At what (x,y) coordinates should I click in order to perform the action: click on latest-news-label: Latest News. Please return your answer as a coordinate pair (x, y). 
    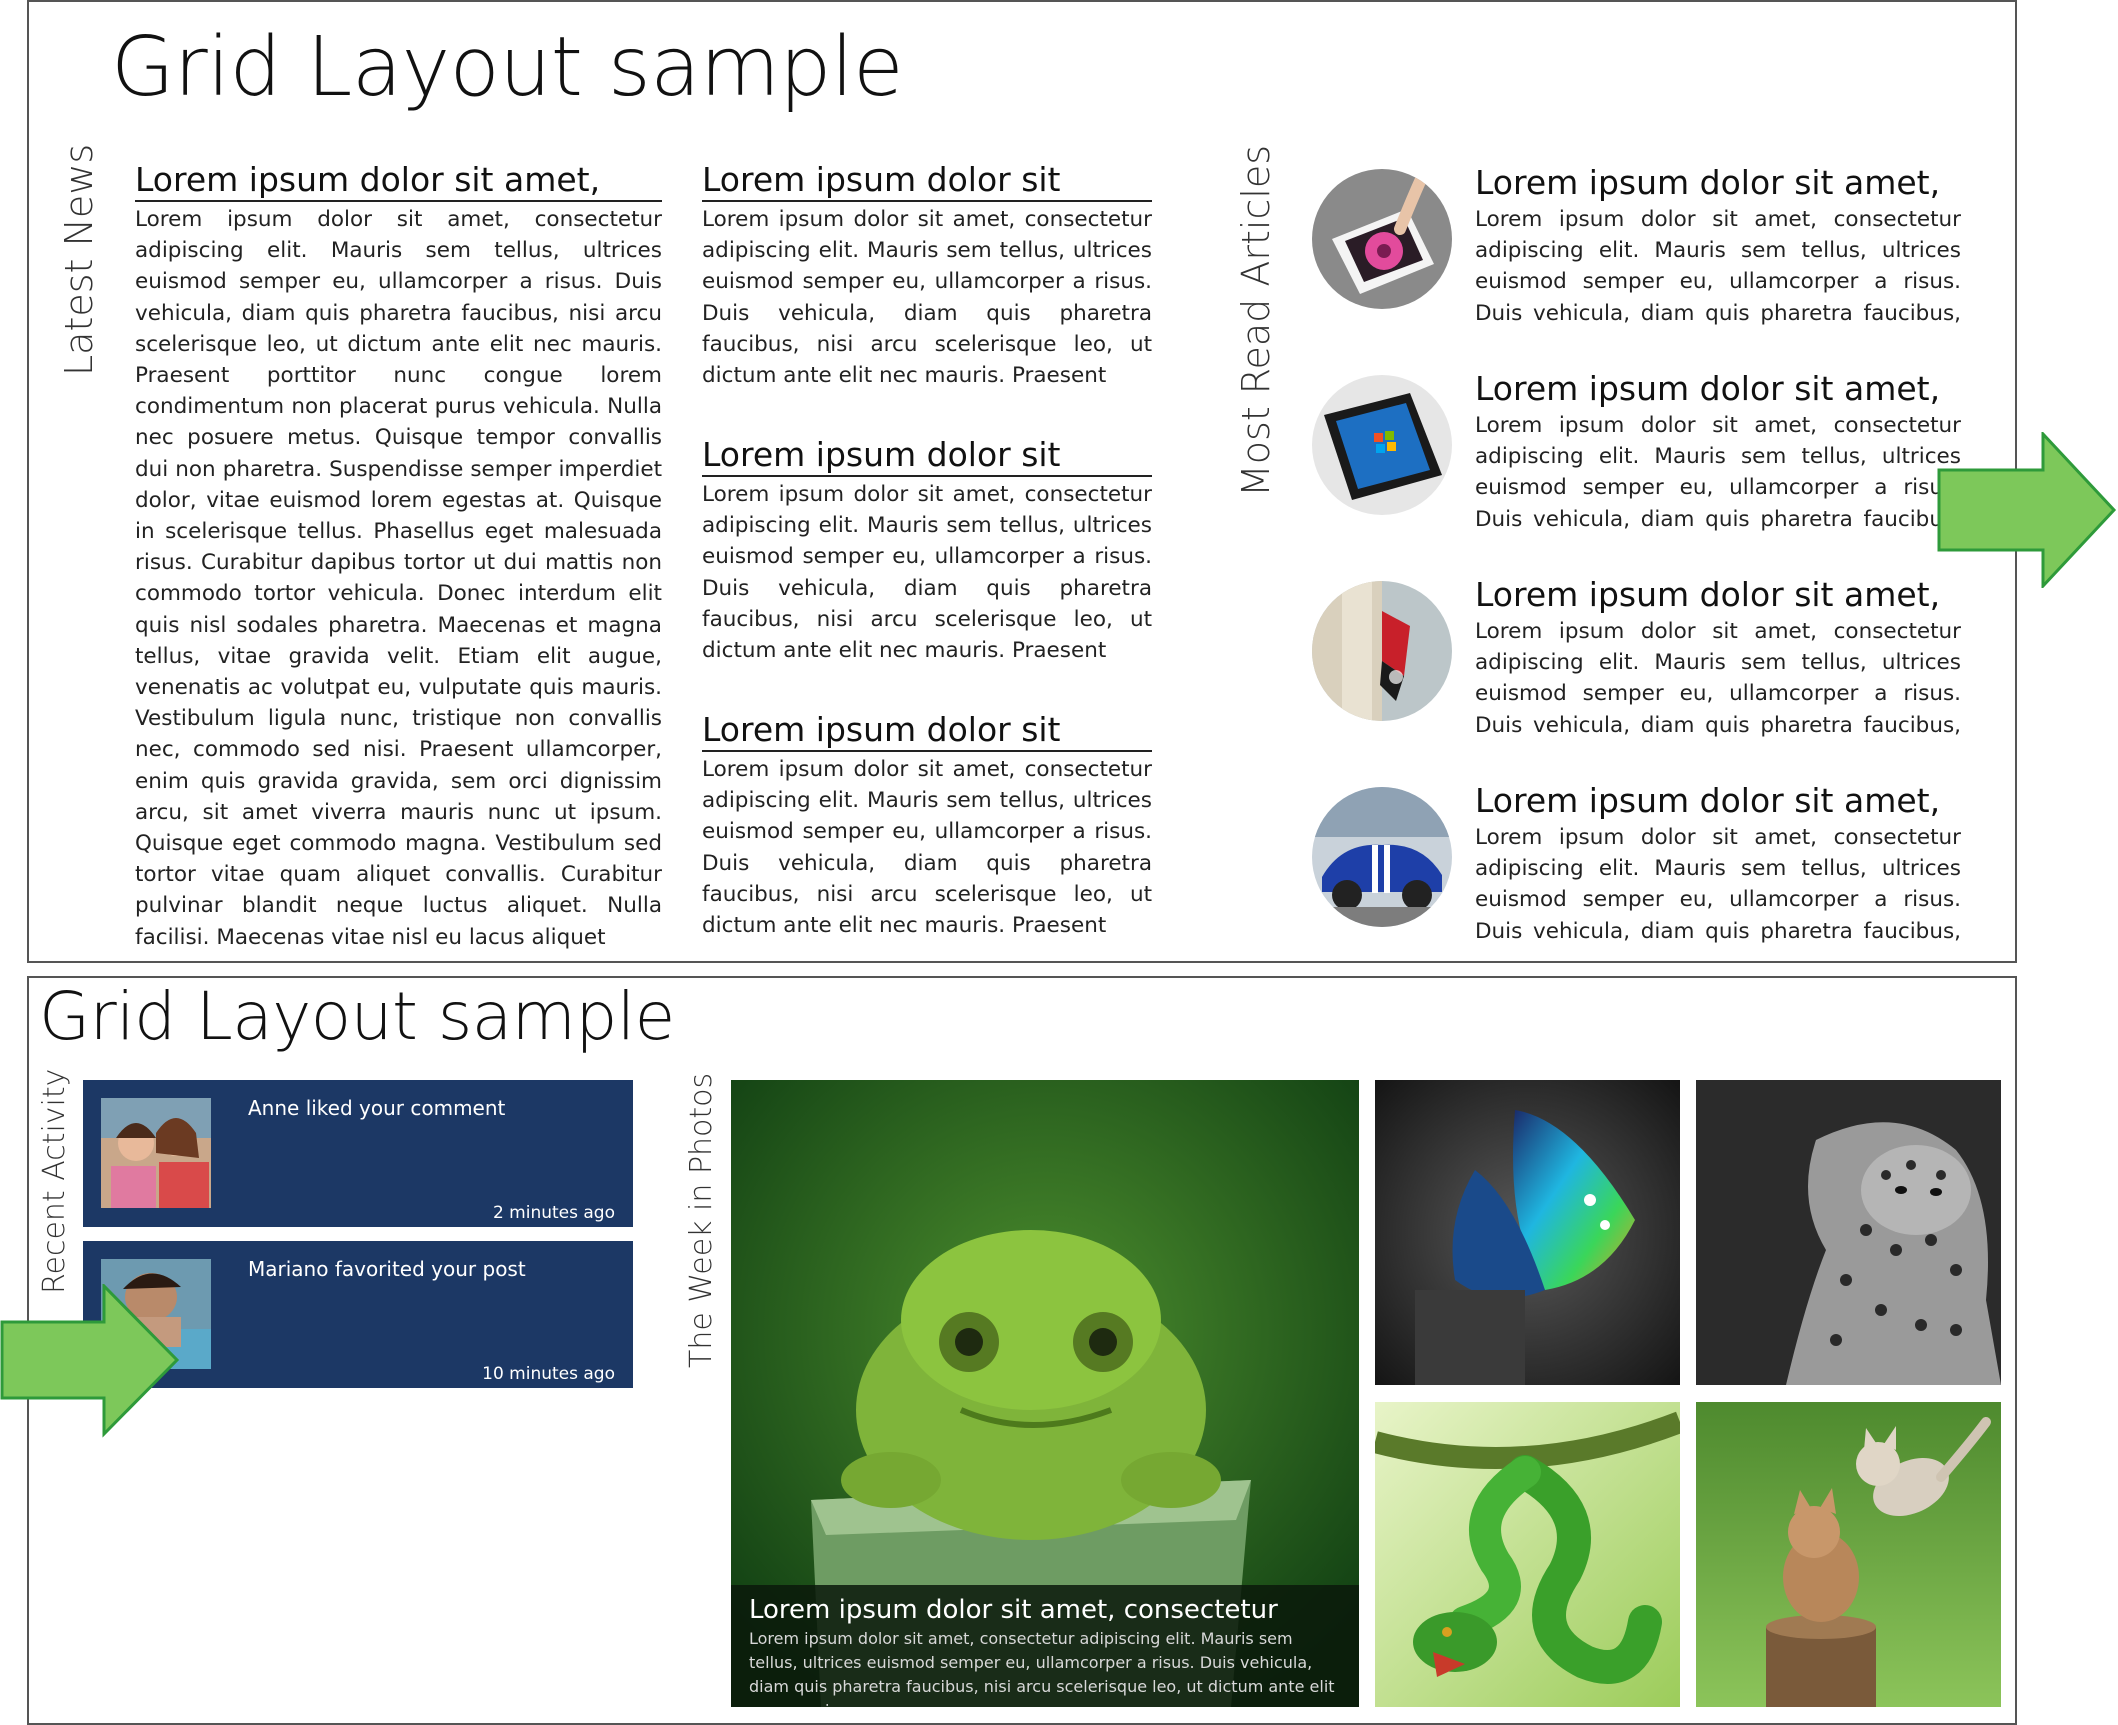
    Looking at the image, I should click on (79, 259).